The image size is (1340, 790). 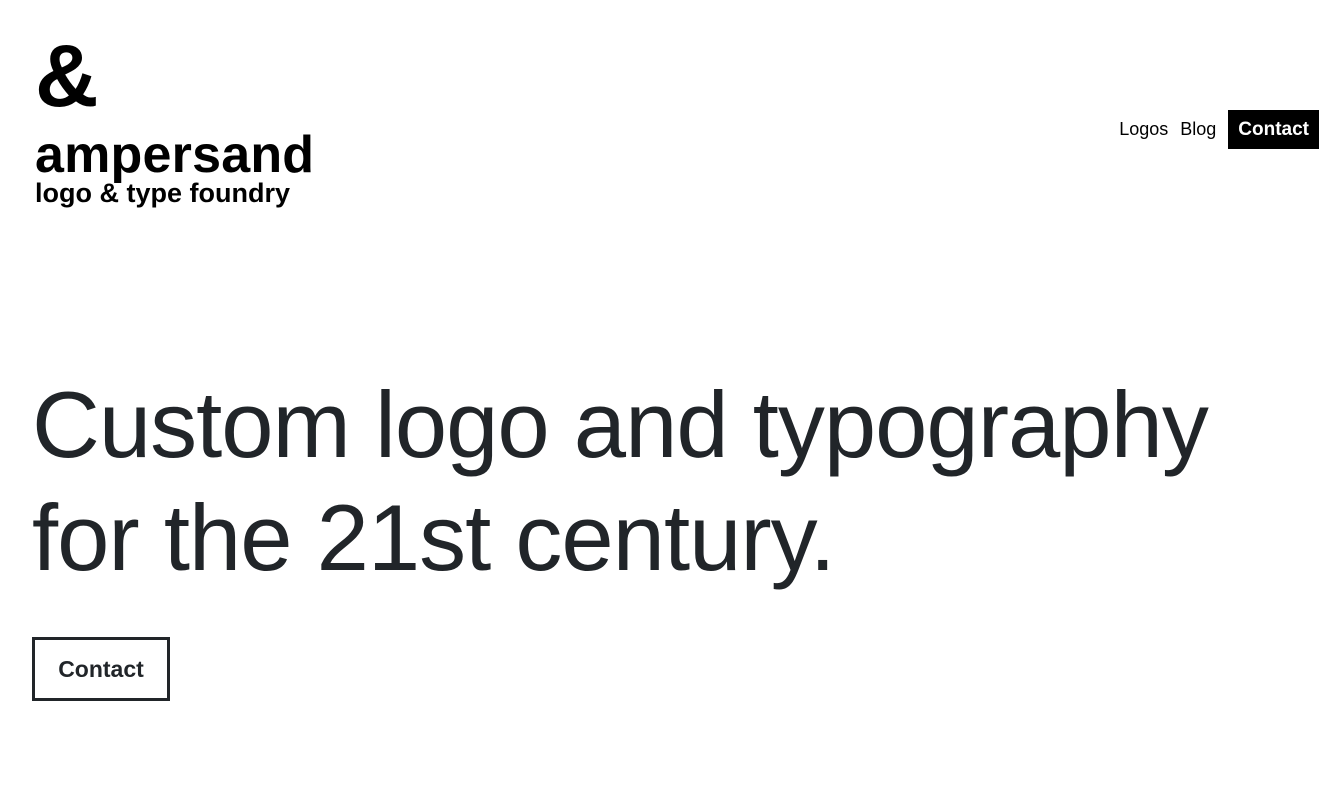 What do you see at coordinates (101, 669) in the screenshot?
I see `hero-contact-button: Contact` at bounding box center [101, 669].